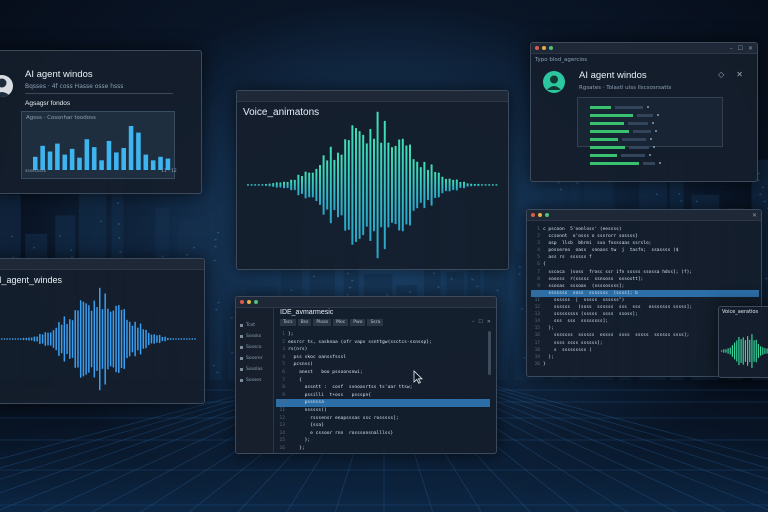 The image size is (768, 512). What do you see at coordinates (645, 286) in the screenshot?
I see `code-line: 9 ssosas sssoas (ssssossss];` at bounding box center [645, 286].